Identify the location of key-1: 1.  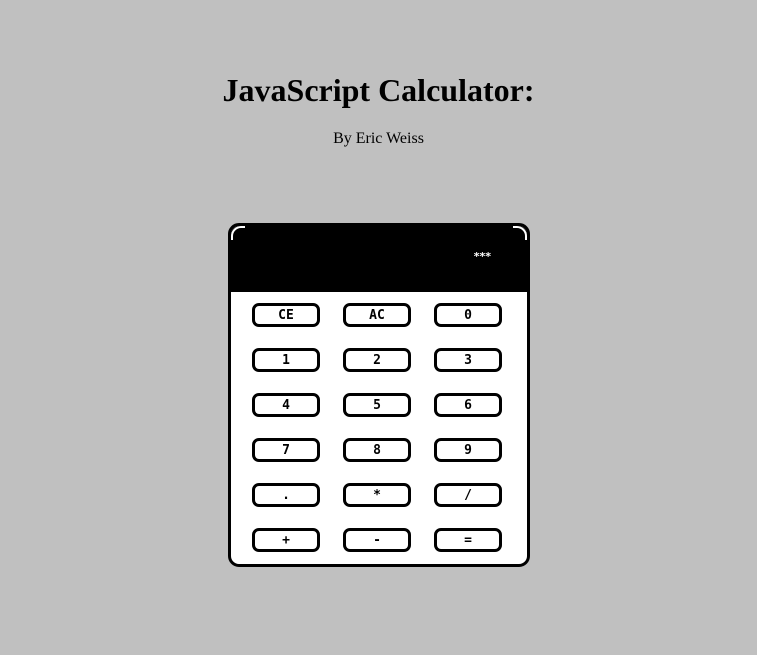
(286, 360).